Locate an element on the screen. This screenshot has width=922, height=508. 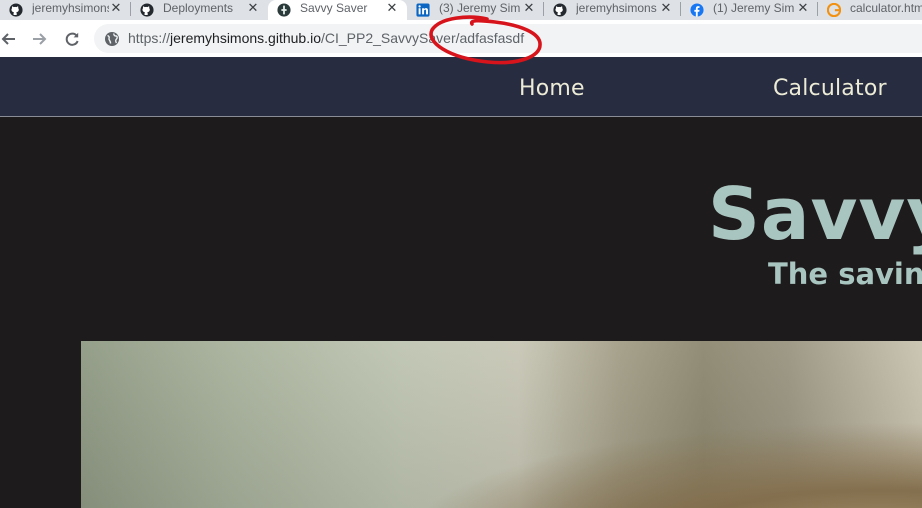
code-file-icon is located at coordinates (834, 10).